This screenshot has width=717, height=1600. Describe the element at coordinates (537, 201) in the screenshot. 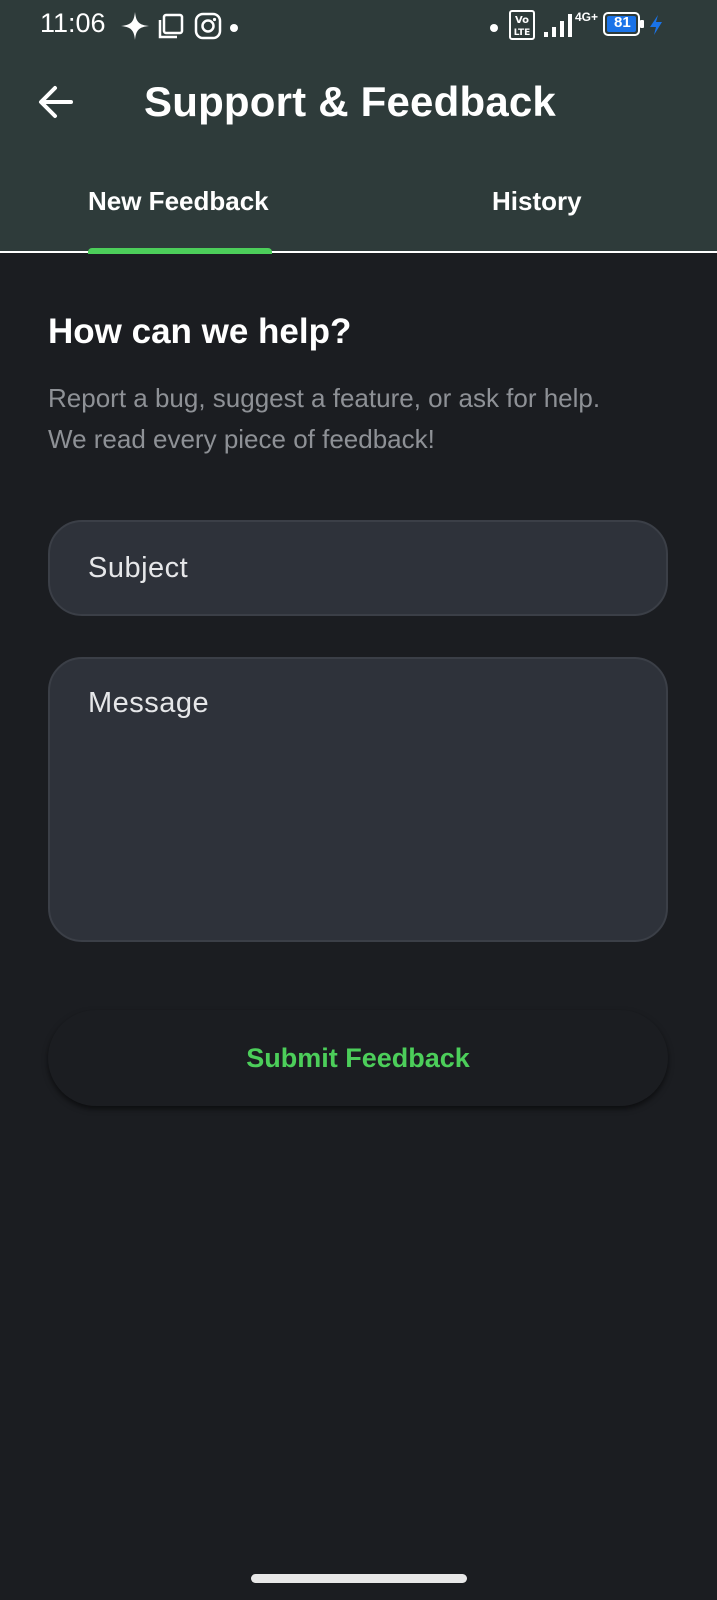

I see `tab-history: History` at that location.